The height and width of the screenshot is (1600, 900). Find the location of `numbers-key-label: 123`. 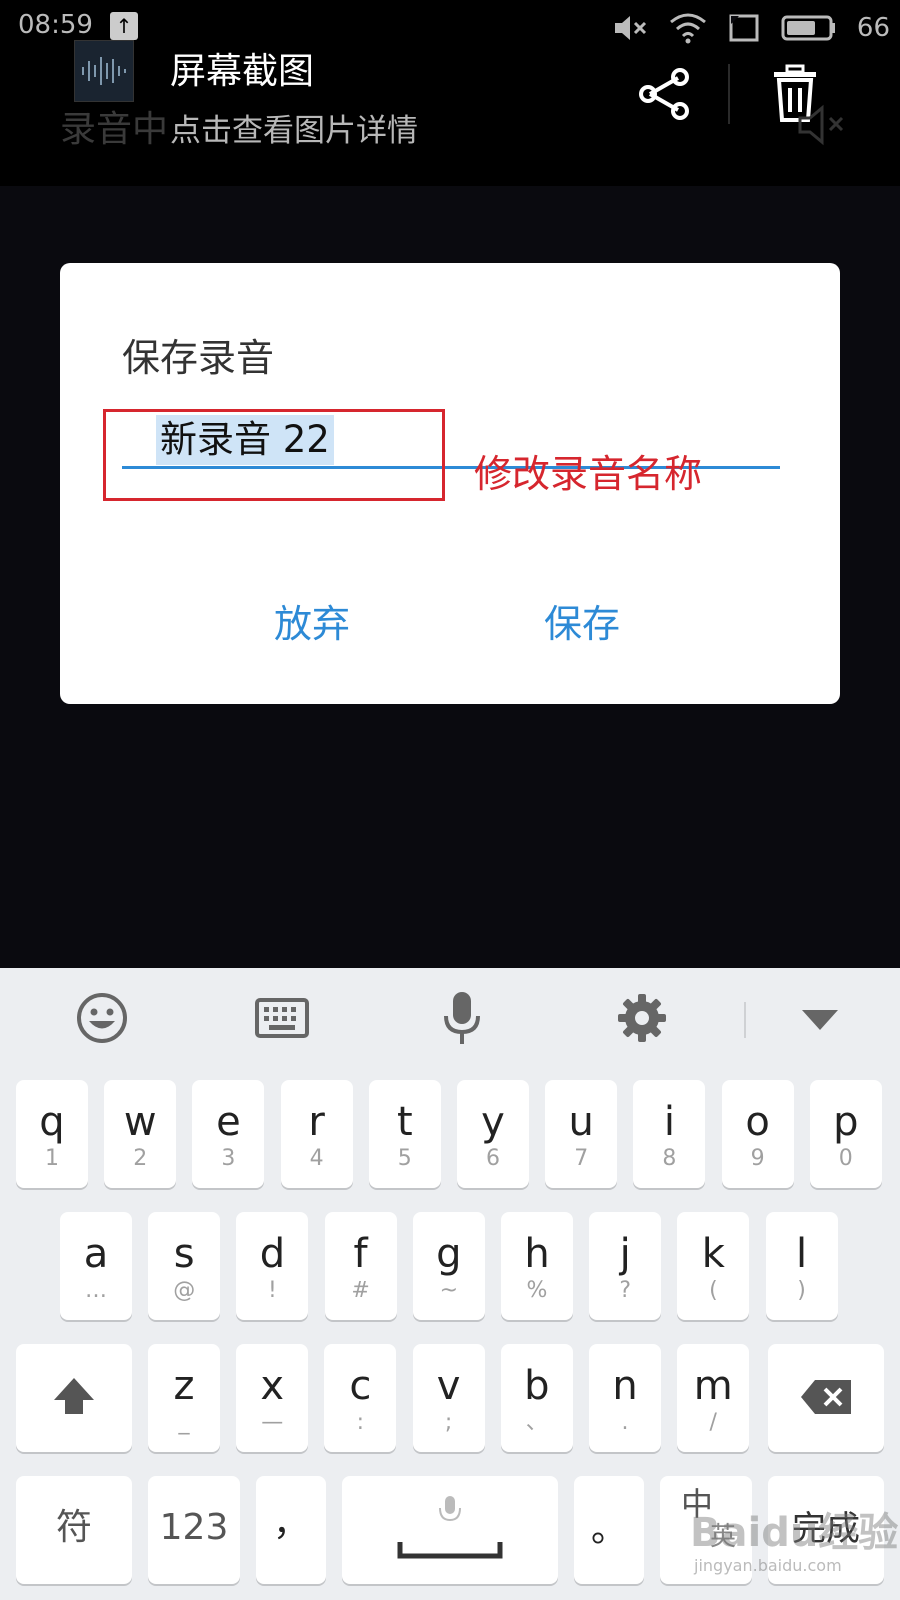

numbers-key-label: 123 is located at coordinates (194, 1527).